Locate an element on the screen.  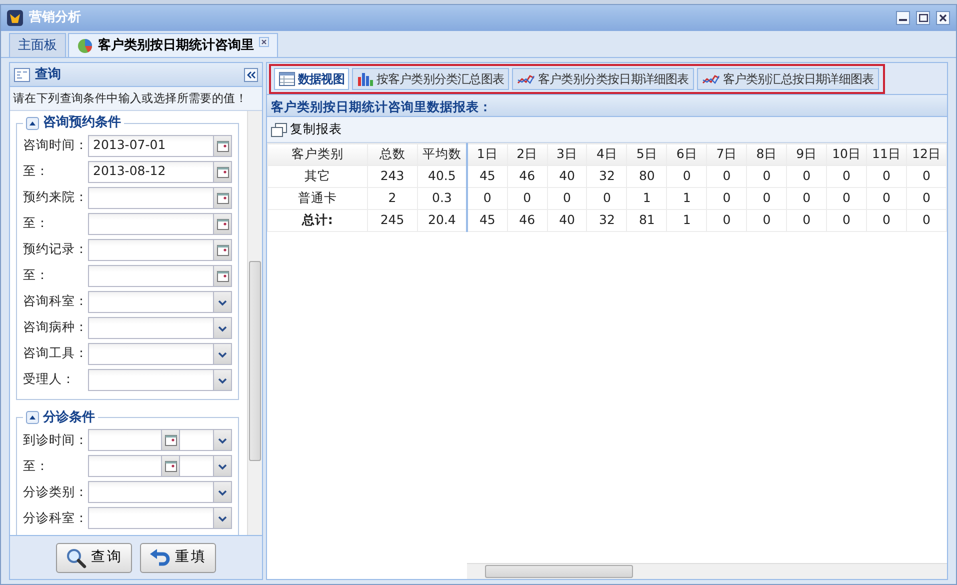
table-cell: 20.4 is located at coordinates (442, 221).